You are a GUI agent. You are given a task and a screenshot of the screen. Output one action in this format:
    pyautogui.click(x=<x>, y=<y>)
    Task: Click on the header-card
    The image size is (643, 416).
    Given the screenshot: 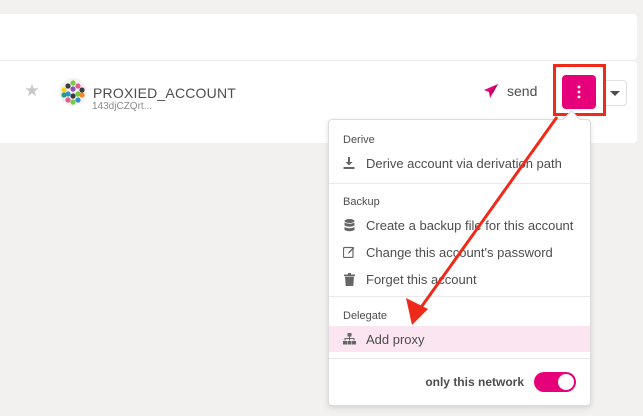 What is the action you would take?
    pyautogui.click(x=318, y=37)
    